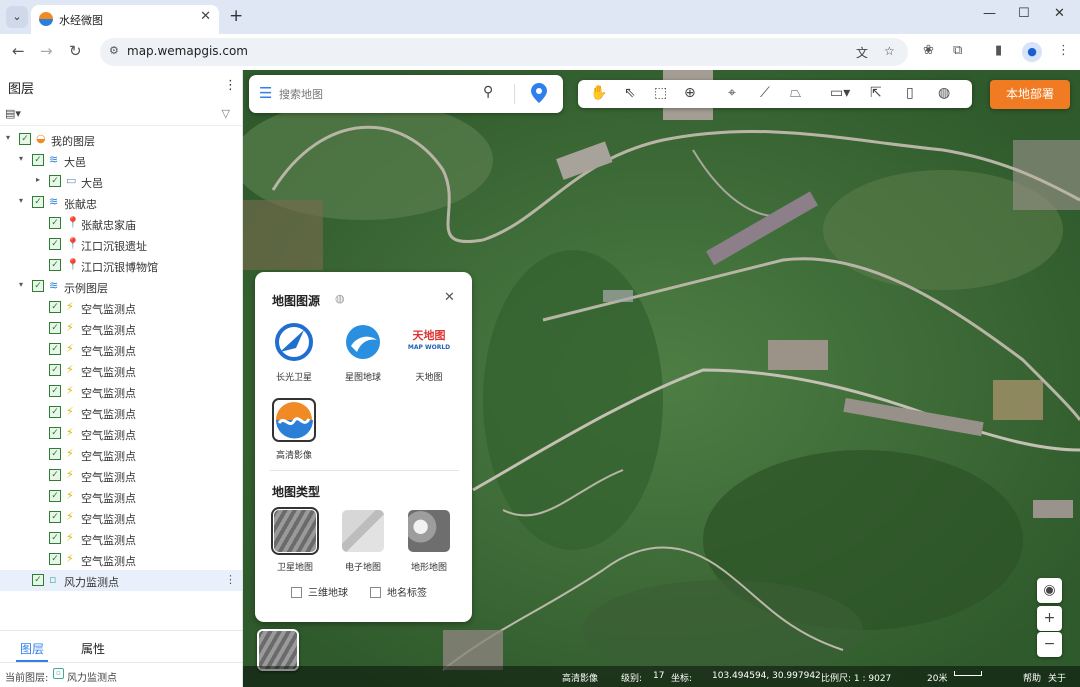 Image resolution: width=1080 pixels, height=687 pixels. Describe the element at coordinates (265, 93) in the screenshot. I see `hamburger-menu-icon: ☰` at that location.